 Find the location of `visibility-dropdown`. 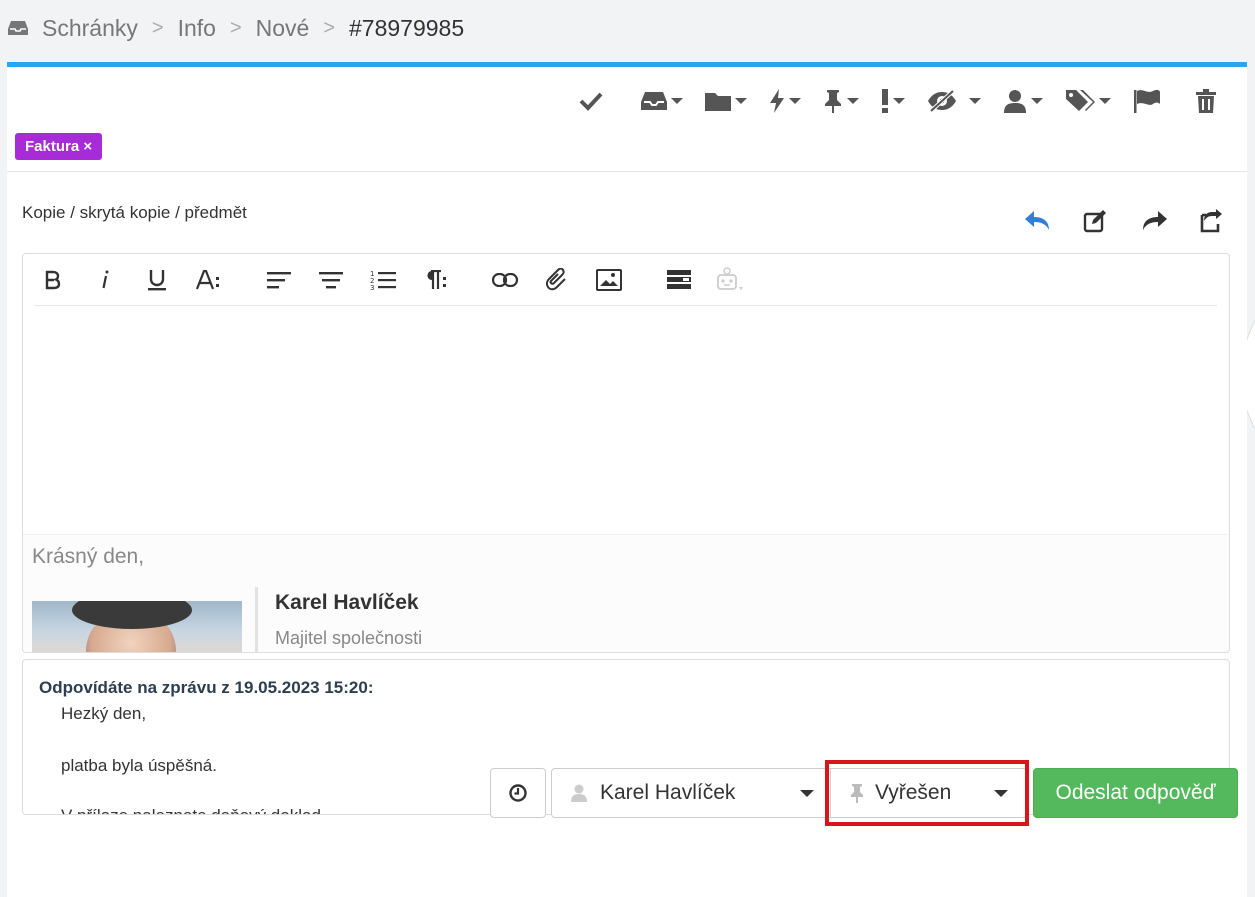

visibility-dropdown is located at coordinates (954, 101).